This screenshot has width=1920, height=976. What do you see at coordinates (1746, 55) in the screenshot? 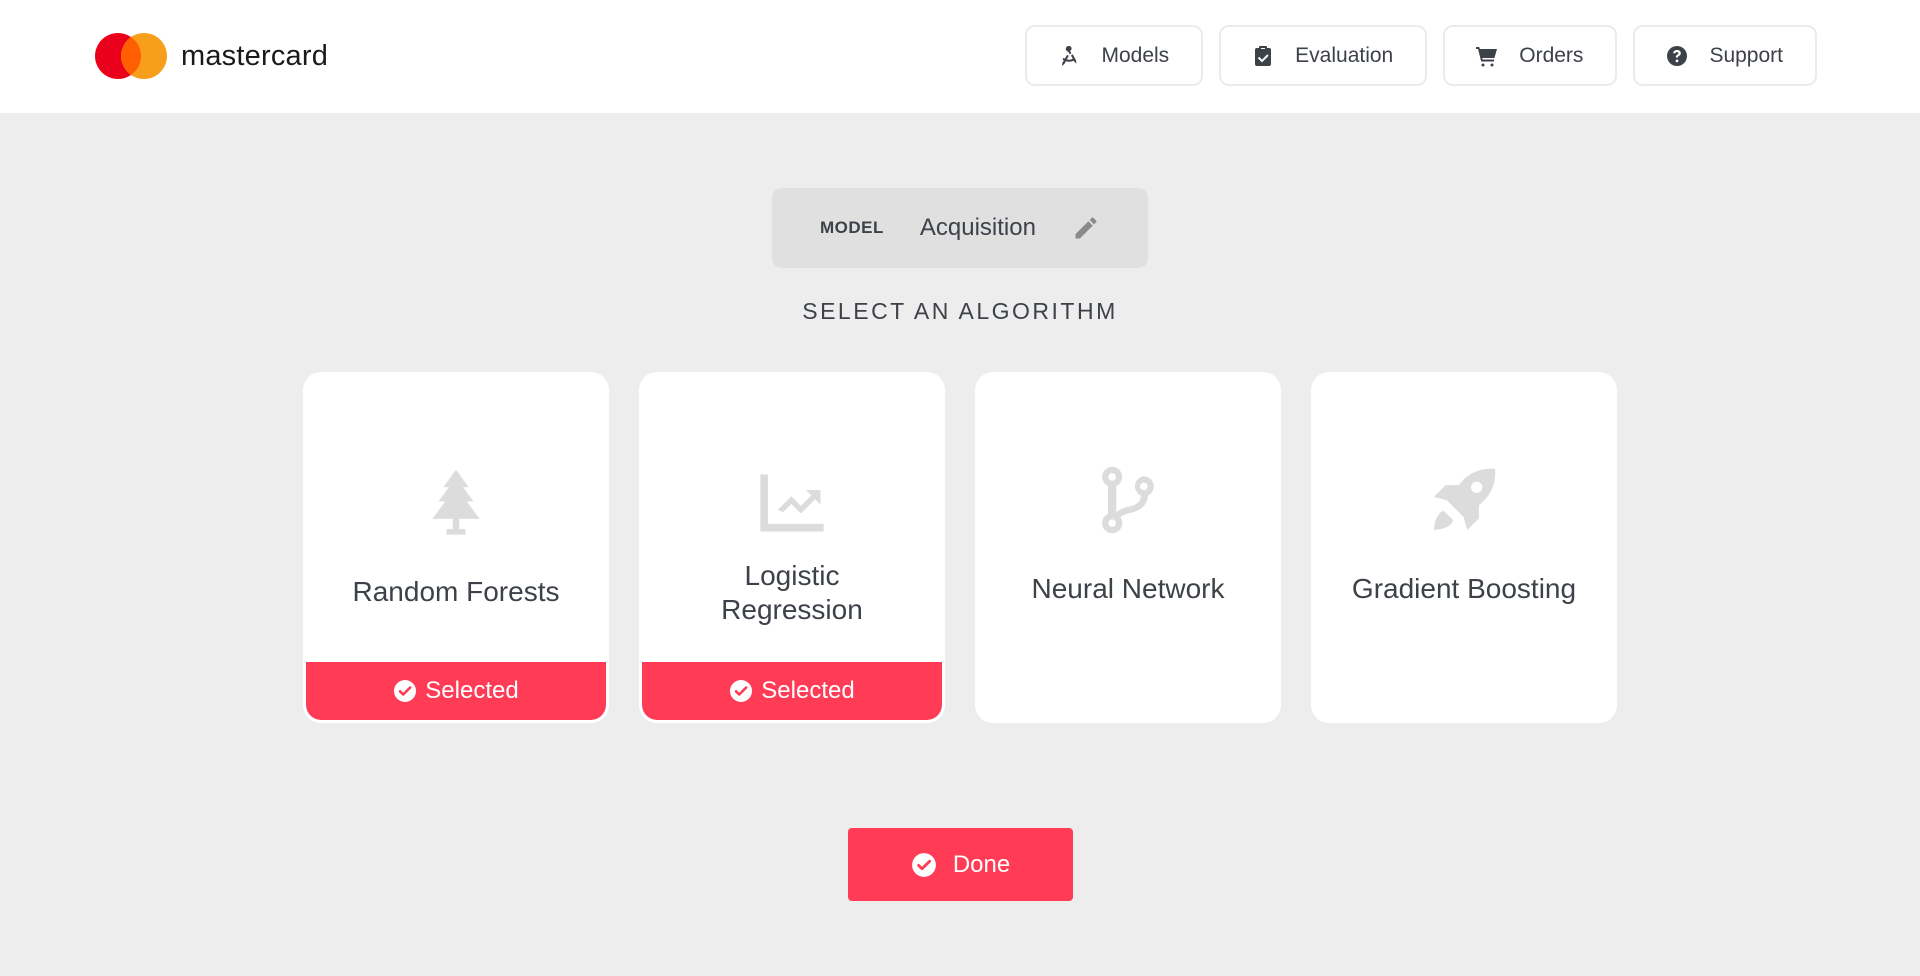
I see `nav-support-label: Support` at bounding box center [1746, 55].